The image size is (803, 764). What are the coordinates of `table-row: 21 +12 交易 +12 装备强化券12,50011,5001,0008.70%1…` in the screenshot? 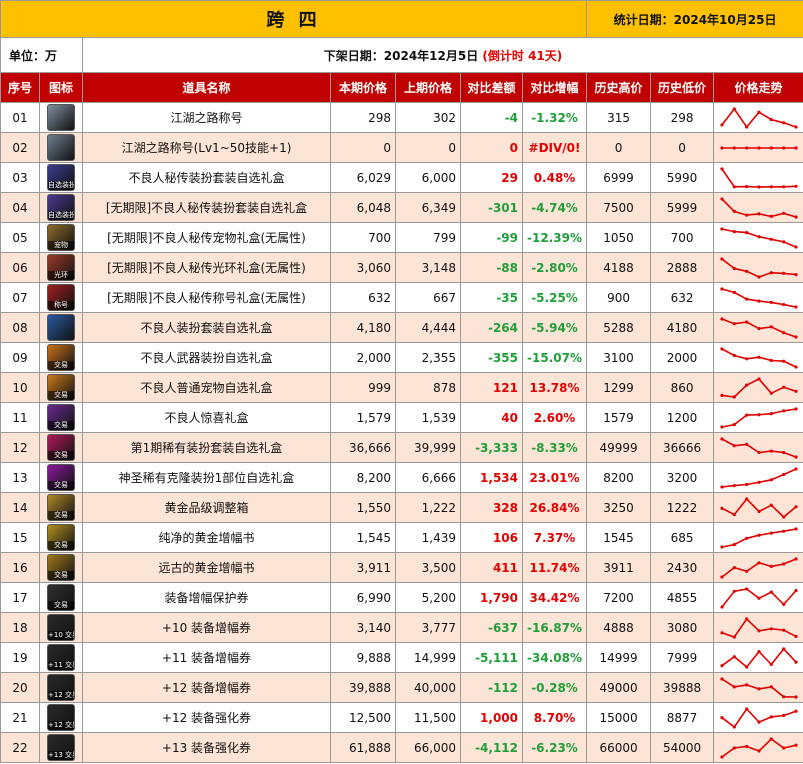 It's located at (401, 717).